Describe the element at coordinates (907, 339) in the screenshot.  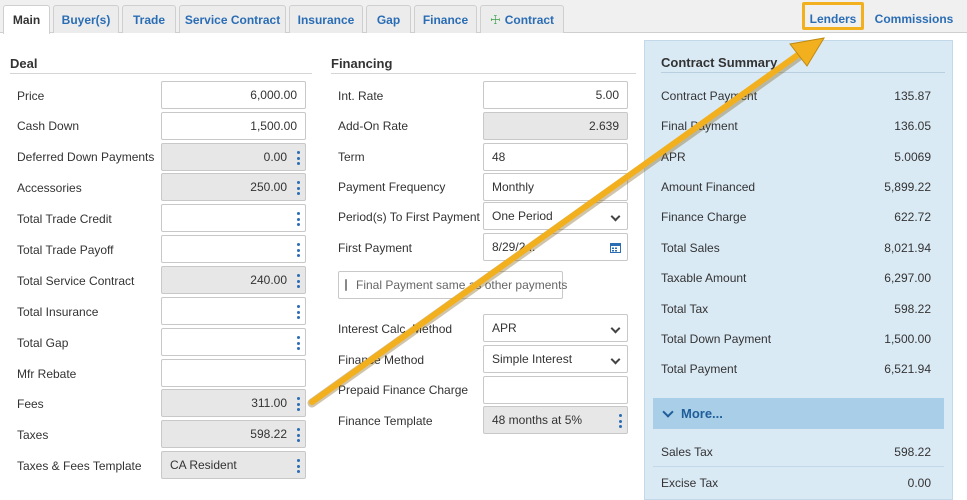
I see `total-down-payment-value: 1,500.00` at that location.